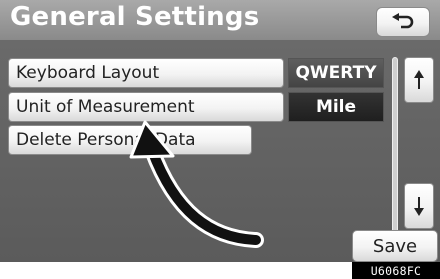 Image resolution: width=440 pixels, height=279 pixels. What do you see at coordinates (135, 17) in the screenshot?
I see `page-title: General Settings` at bounding box center [135, 17].